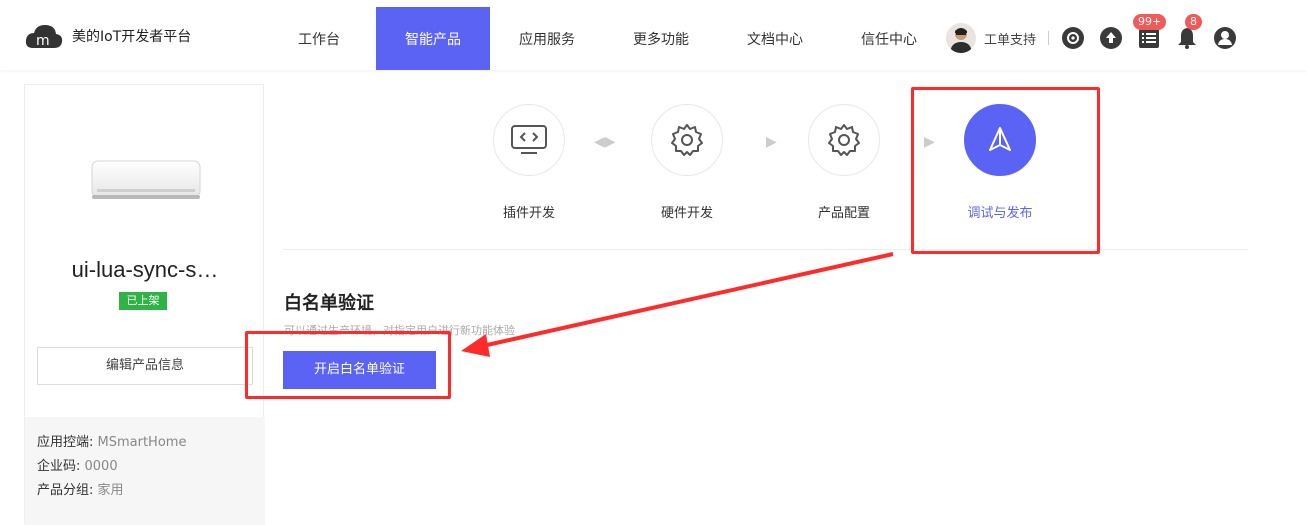 The width and height of the screenshot is (1307, 525). What do you see at coordinates (677, 304) in the screenshot?
I see `annotation-arrow` at bounding box center [677, 304].